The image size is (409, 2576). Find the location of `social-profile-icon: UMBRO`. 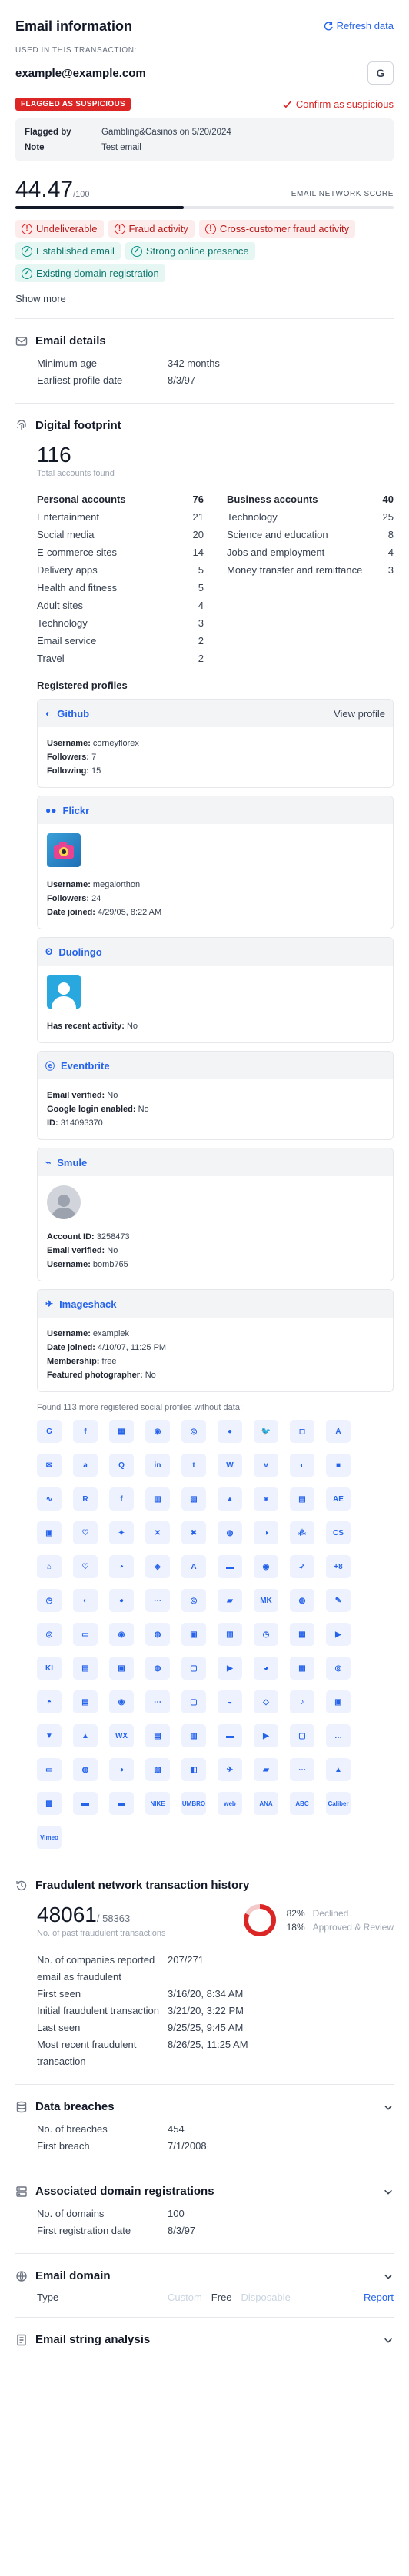

social-profile-icon: UMBRO is located at coordinates (193, 1803).